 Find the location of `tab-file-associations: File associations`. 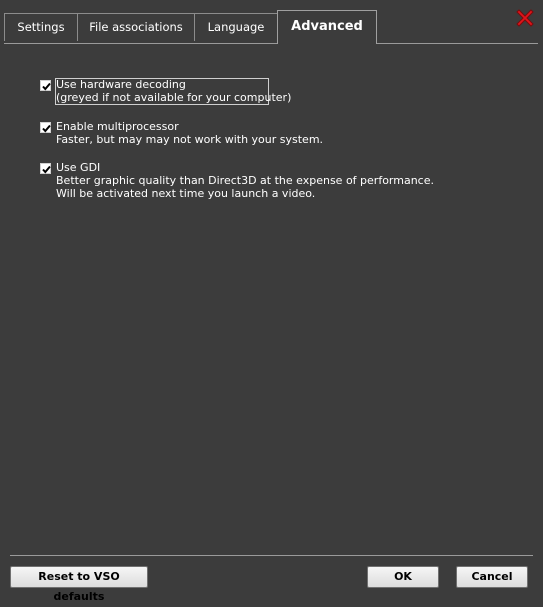

tab-file-associations: File associations is located at coordinates (136, 27).